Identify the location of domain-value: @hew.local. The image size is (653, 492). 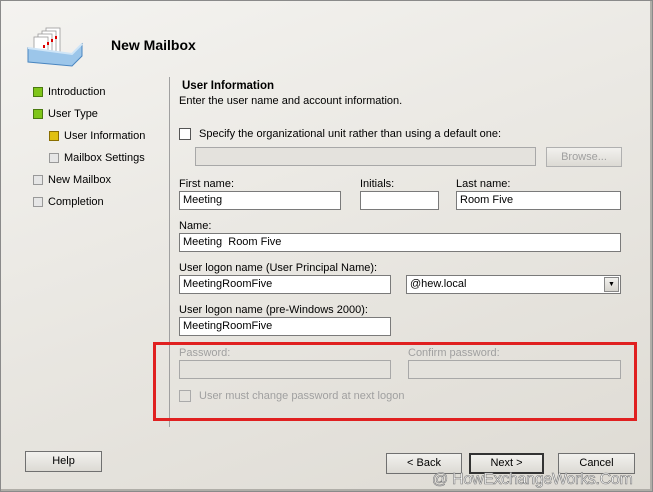
(438, 284).